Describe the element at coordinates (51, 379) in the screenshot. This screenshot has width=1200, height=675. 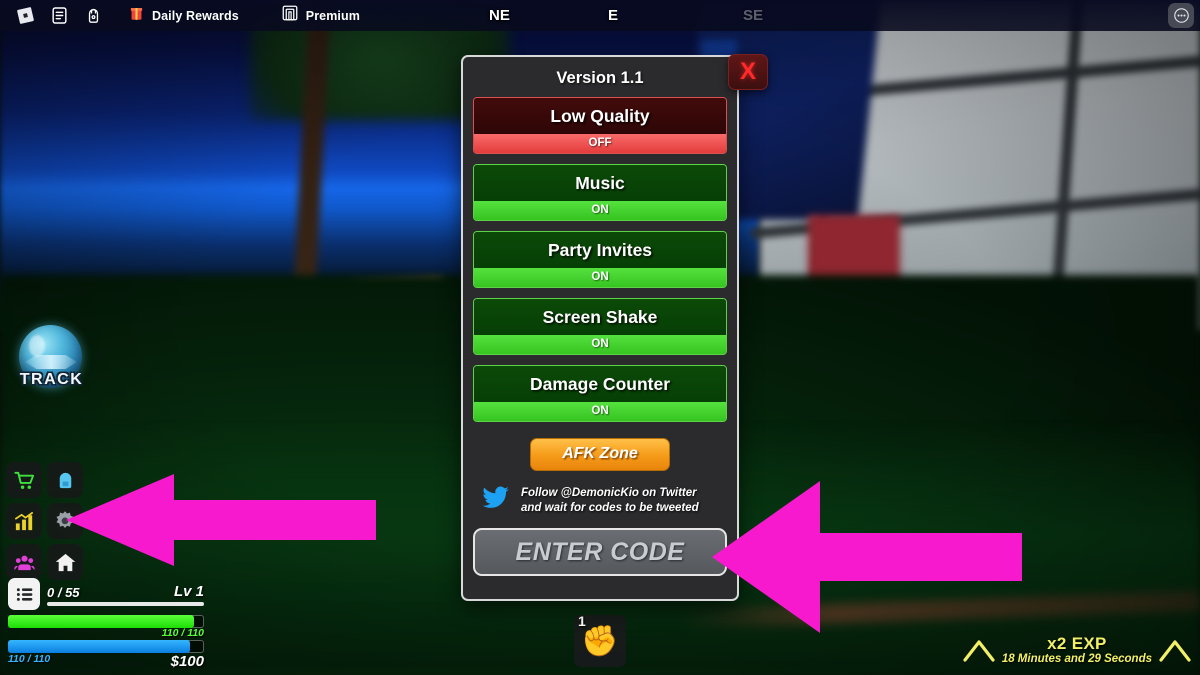
I see `track-label: TRACK` at that location.